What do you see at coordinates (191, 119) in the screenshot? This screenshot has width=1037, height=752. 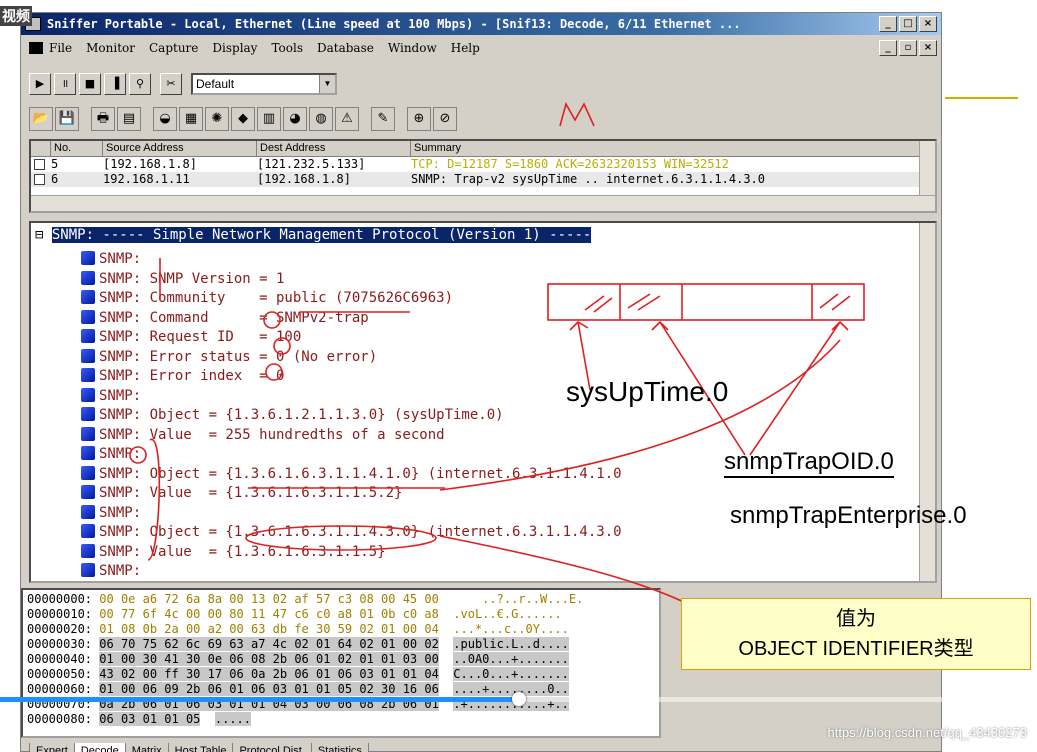 I see `host-table-icon: ▦` at bounding box center [191, 119].